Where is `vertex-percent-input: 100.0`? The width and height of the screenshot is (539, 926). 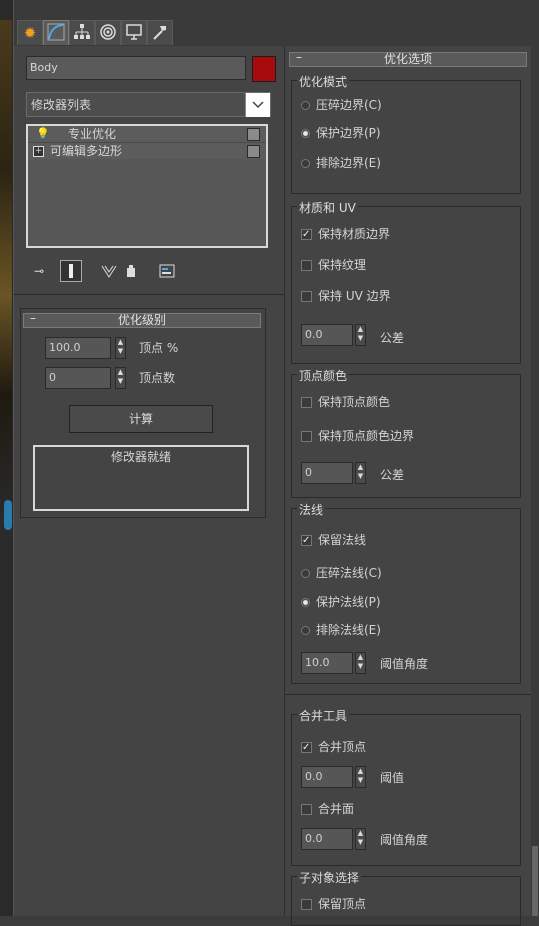
vertex-percent-input: 100.0 is located at coordinates (78, 348).